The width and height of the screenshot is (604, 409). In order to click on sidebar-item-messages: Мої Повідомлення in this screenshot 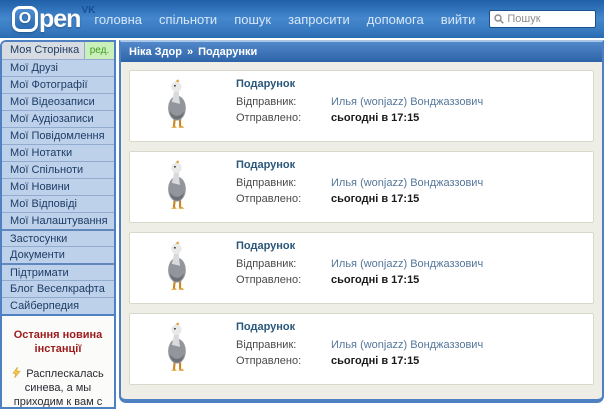, I will do `click(58, 135)`.